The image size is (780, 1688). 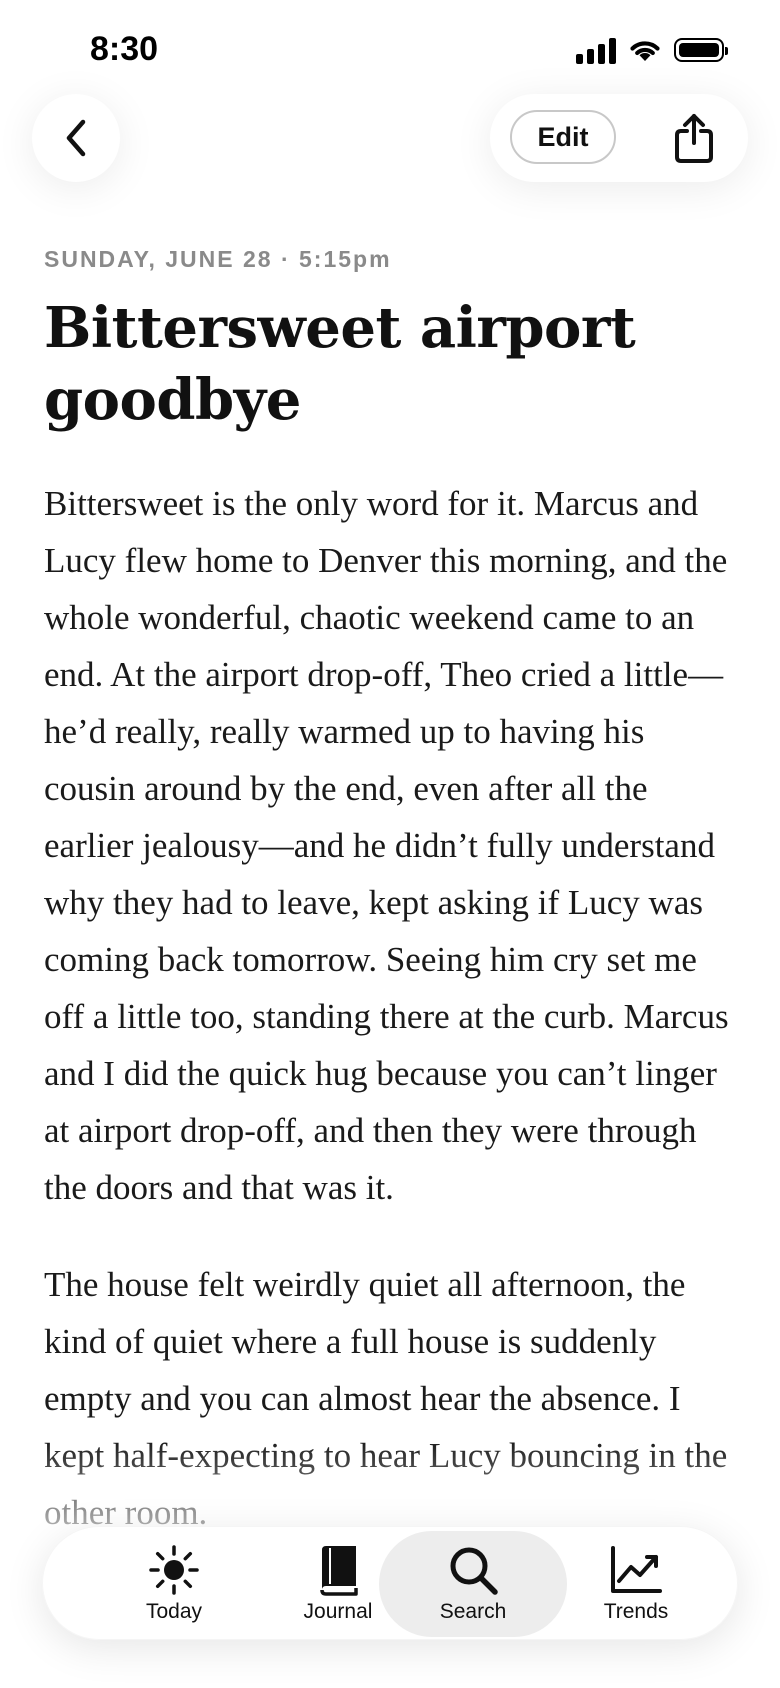 I want to click on status-time: 8:30, so click(x=124, y=49).